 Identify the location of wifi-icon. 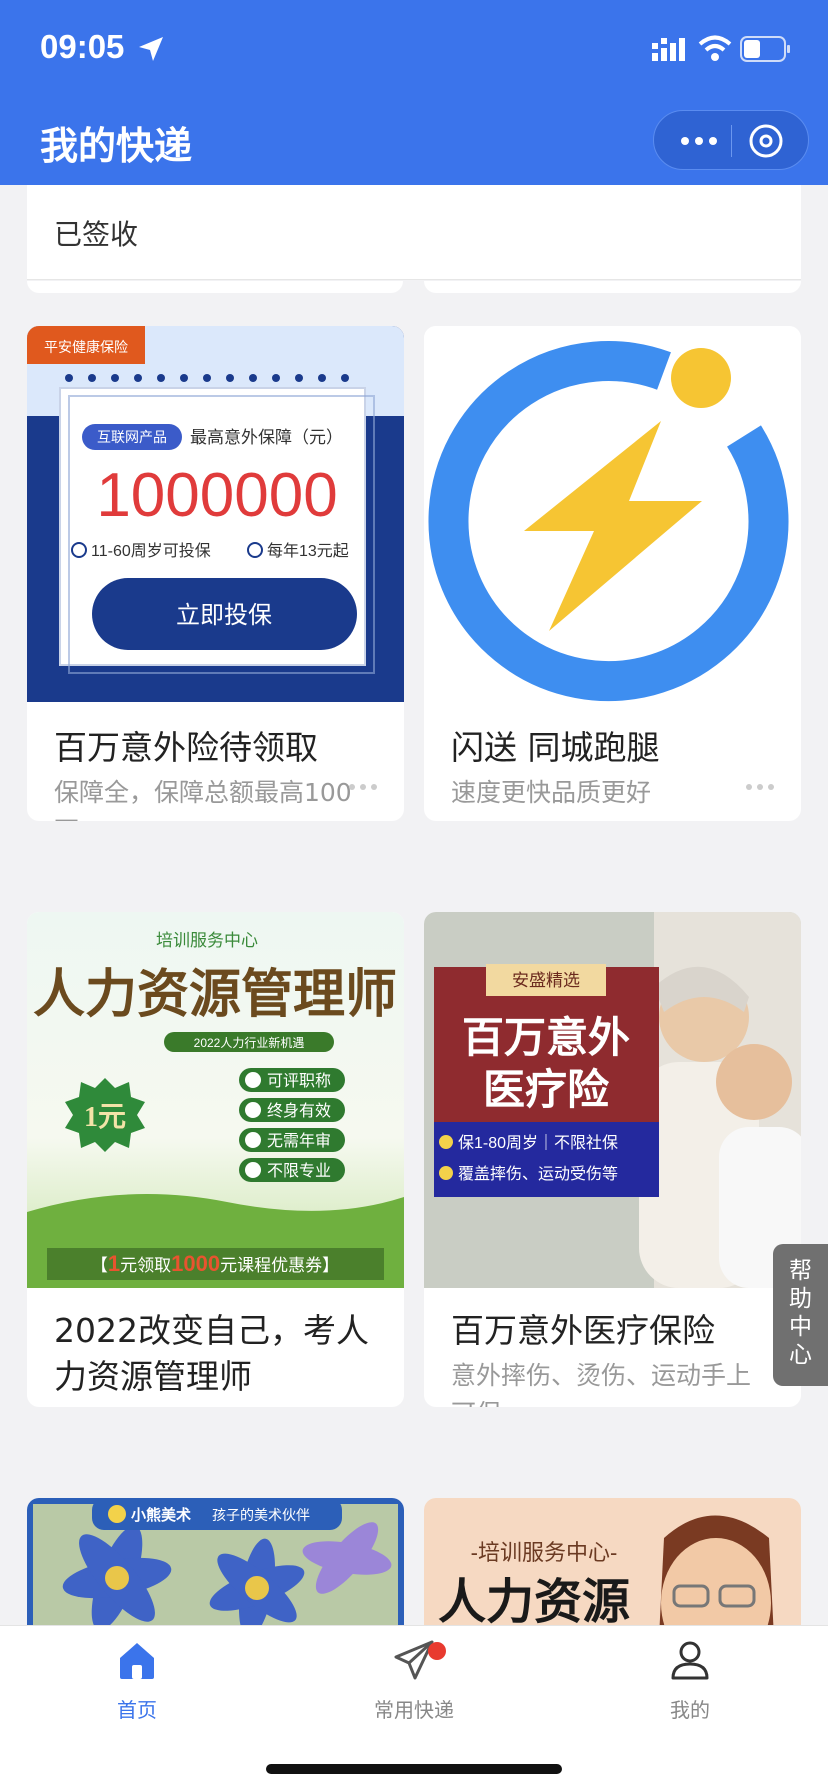
(715, 48).